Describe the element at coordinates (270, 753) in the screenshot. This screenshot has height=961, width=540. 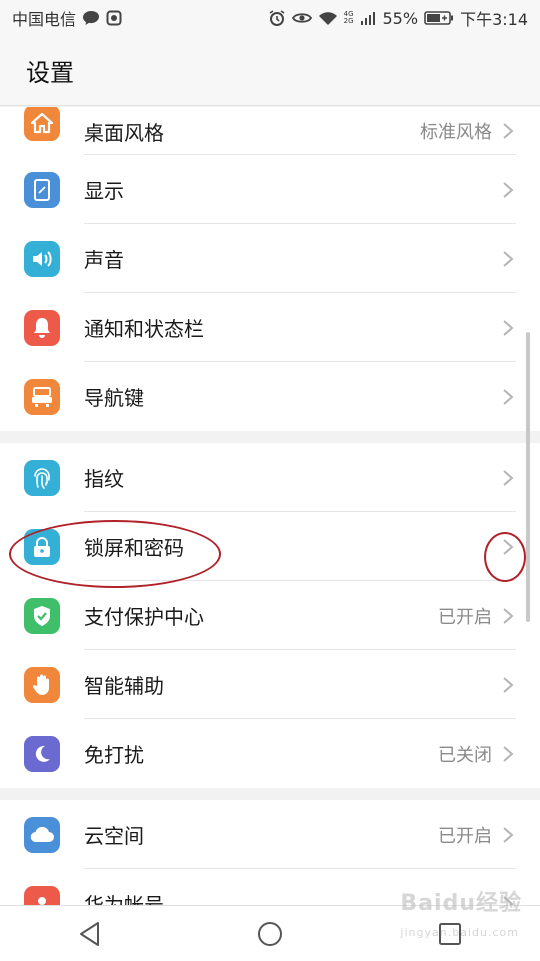
I see `settings-item-do-not-disturb: 免打扰 已关闭` at that location.